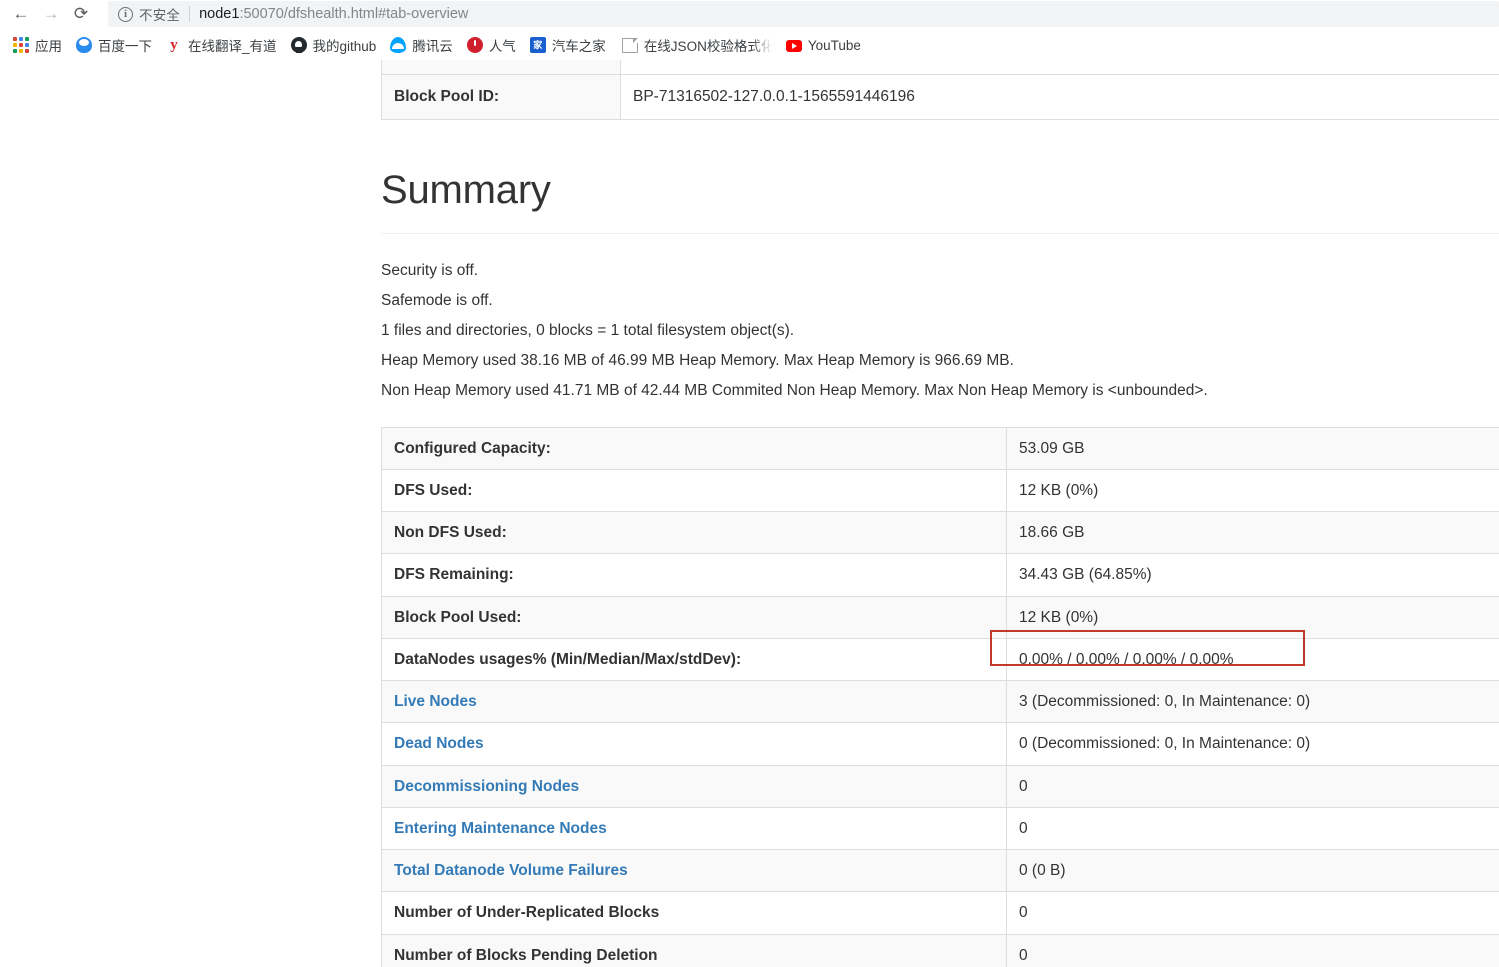  I want to click on table-row: DFS Remaining: 34.43 GB (64.85%), so click(940, 574).